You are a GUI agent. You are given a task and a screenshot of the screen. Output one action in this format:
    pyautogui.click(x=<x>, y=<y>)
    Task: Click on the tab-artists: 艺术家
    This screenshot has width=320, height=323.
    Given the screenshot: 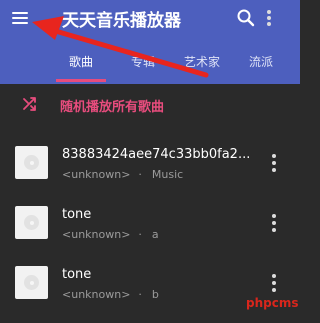 What is the action you would take?
    pyautogui.click(x=202, y=63)
    